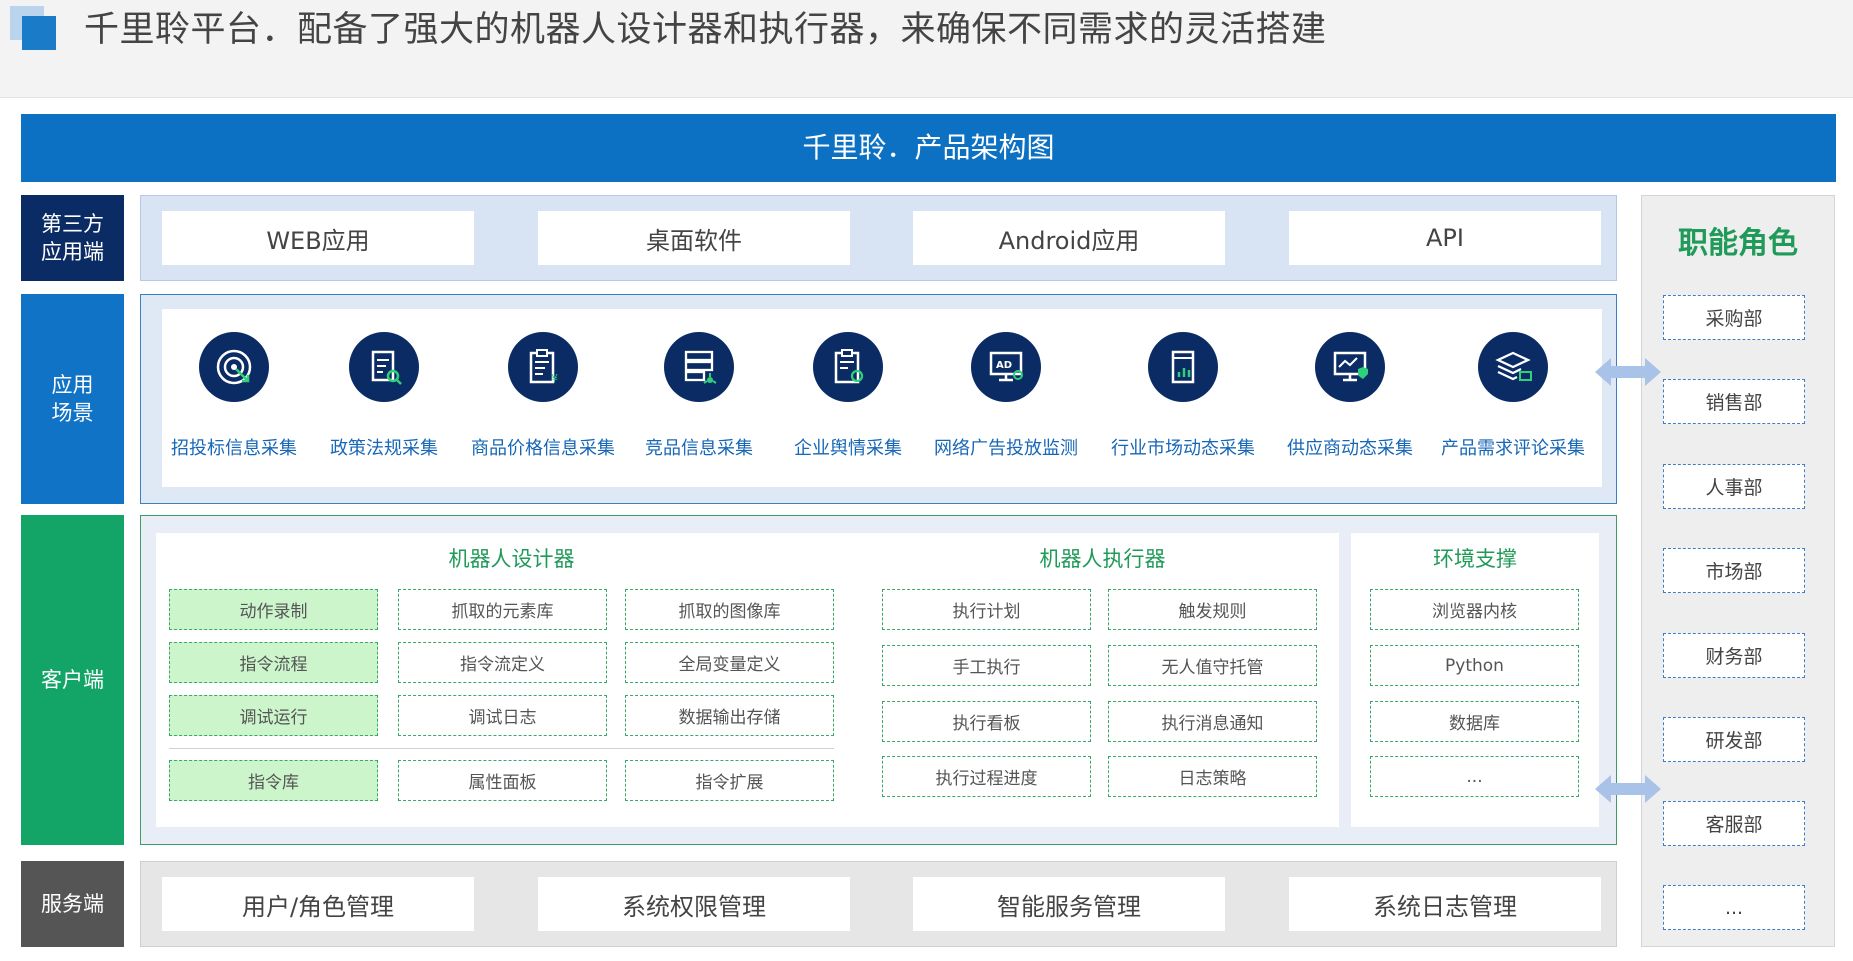  Describe the element at coordinates (729, 662) in the screenshot. I see `designer-cell: 全局变量定义` at that location.